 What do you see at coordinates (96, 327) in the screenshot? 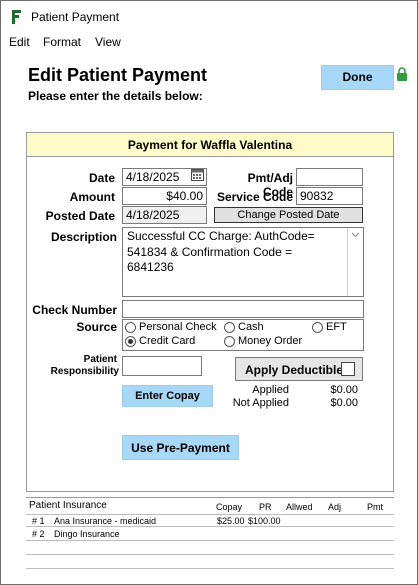
I see `source-label: Source` at bounding box center [96, 327].